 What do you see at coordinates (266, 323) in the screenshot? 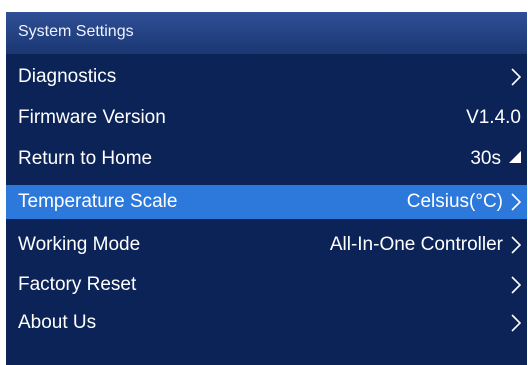
I see `menu-item-about-us: About Us` at bounding box center [266, 323].